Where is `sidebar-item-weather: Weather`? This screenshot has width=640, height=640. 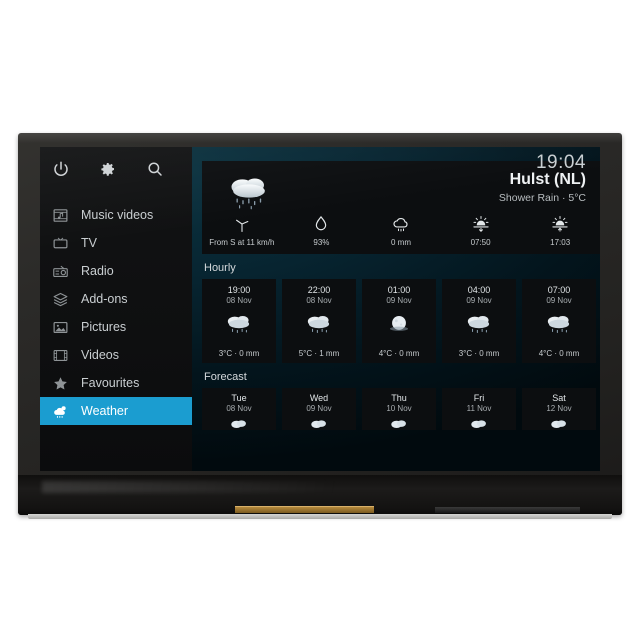 sidebar-item-weather: Weather is located at coordinates (116, 411).